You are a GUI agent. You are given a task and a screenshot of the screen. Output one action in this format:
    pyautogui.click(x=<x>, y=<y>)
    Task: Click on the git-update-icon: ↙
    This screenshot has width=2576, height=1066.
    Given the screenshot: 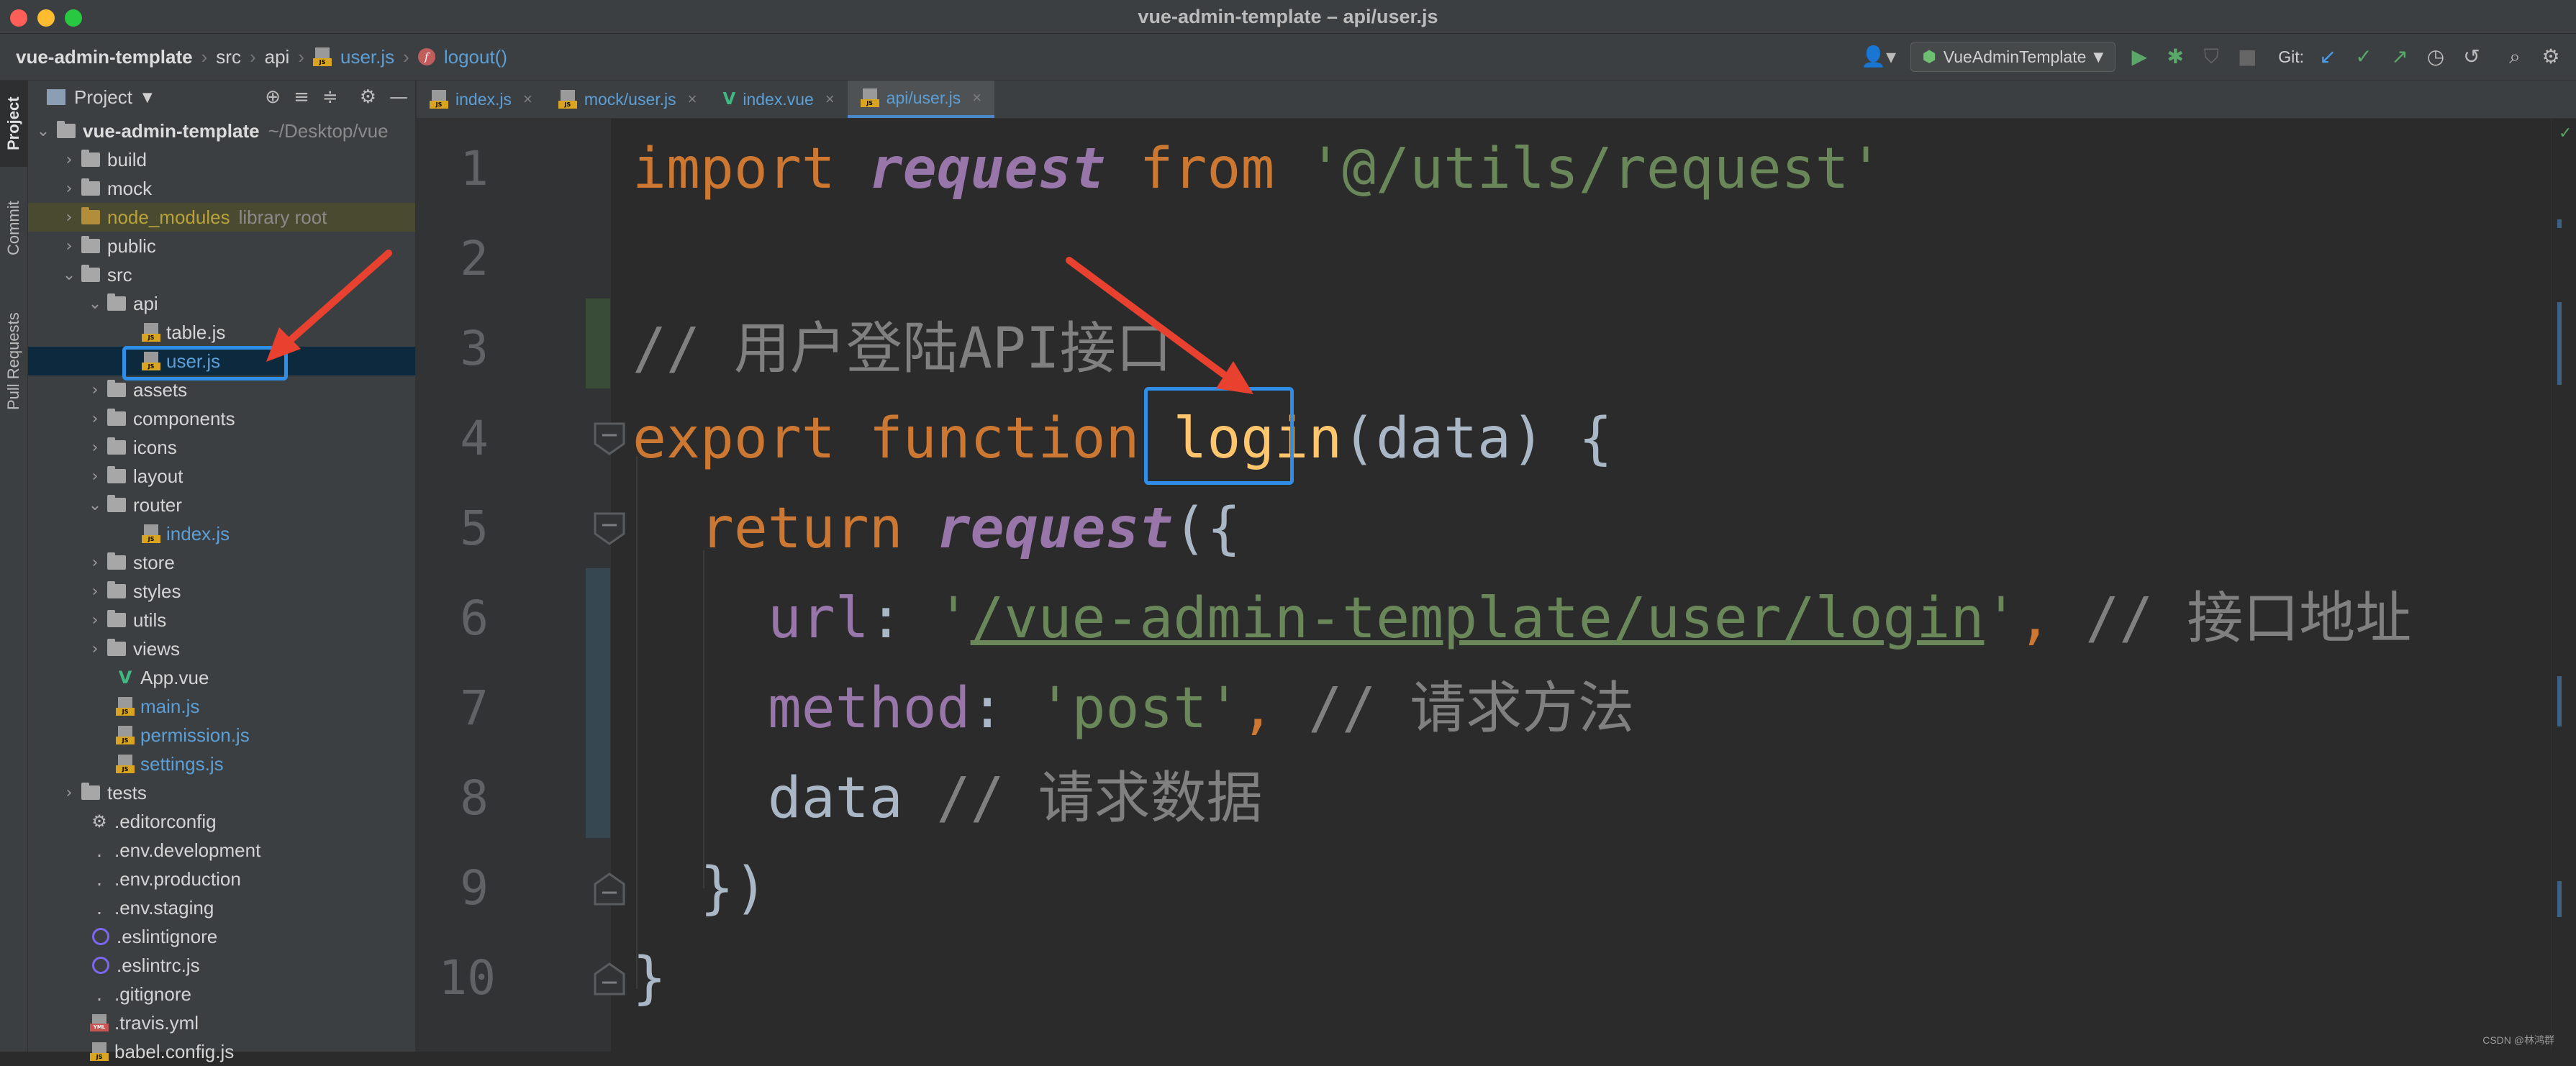 What is the action you would take?
    pyautogui.click(x=2328, y=57)
    